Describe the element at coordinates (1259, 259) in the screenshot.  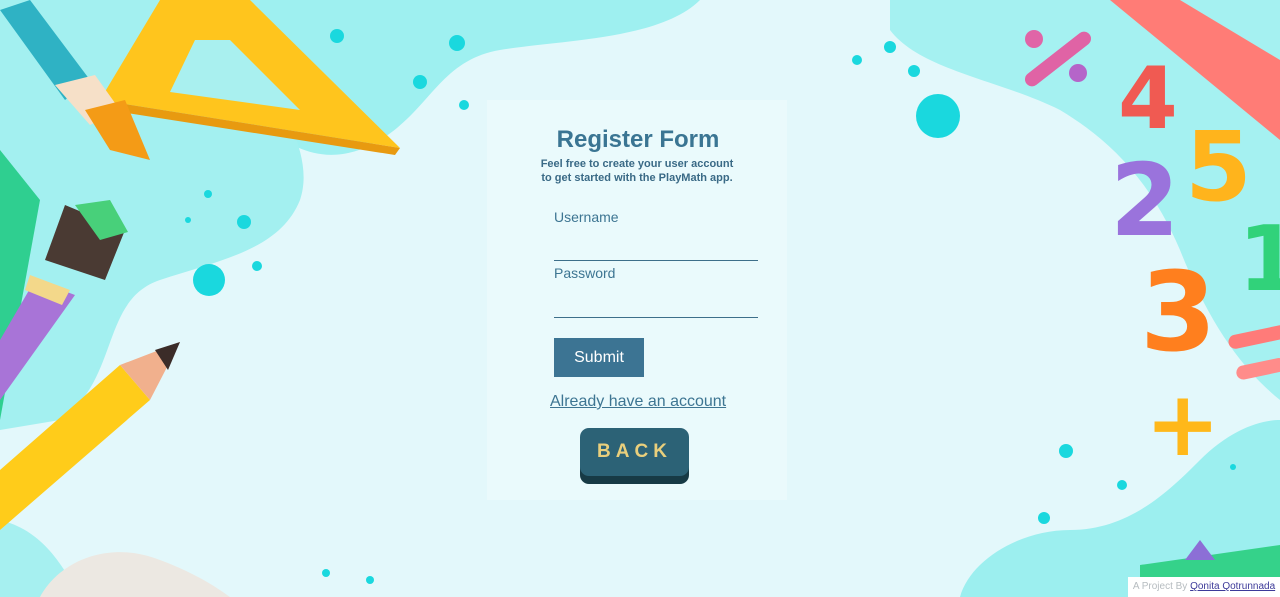
I see `number-one: 1` at that location.